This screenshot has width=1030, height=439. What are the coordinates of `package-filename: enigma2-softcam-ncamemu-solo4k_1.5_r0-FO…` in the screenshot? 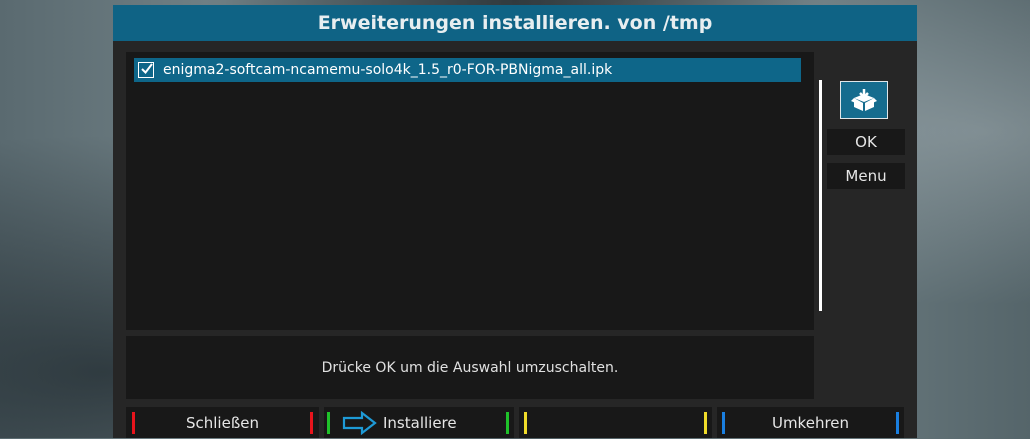 It's located at (388, 70).